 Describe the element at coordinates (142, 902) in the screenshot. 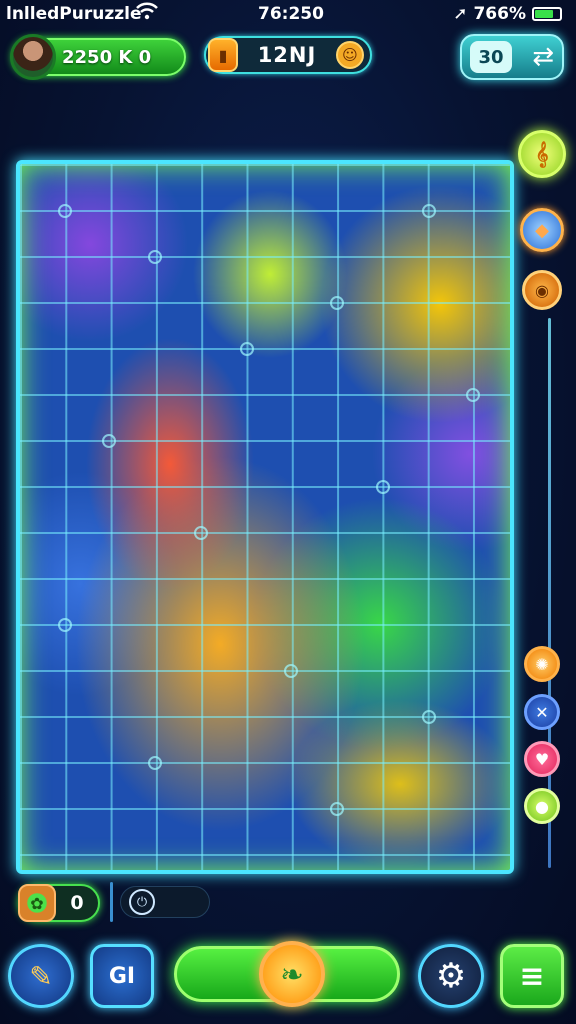

I see `power-icon: ⏻` at that location.